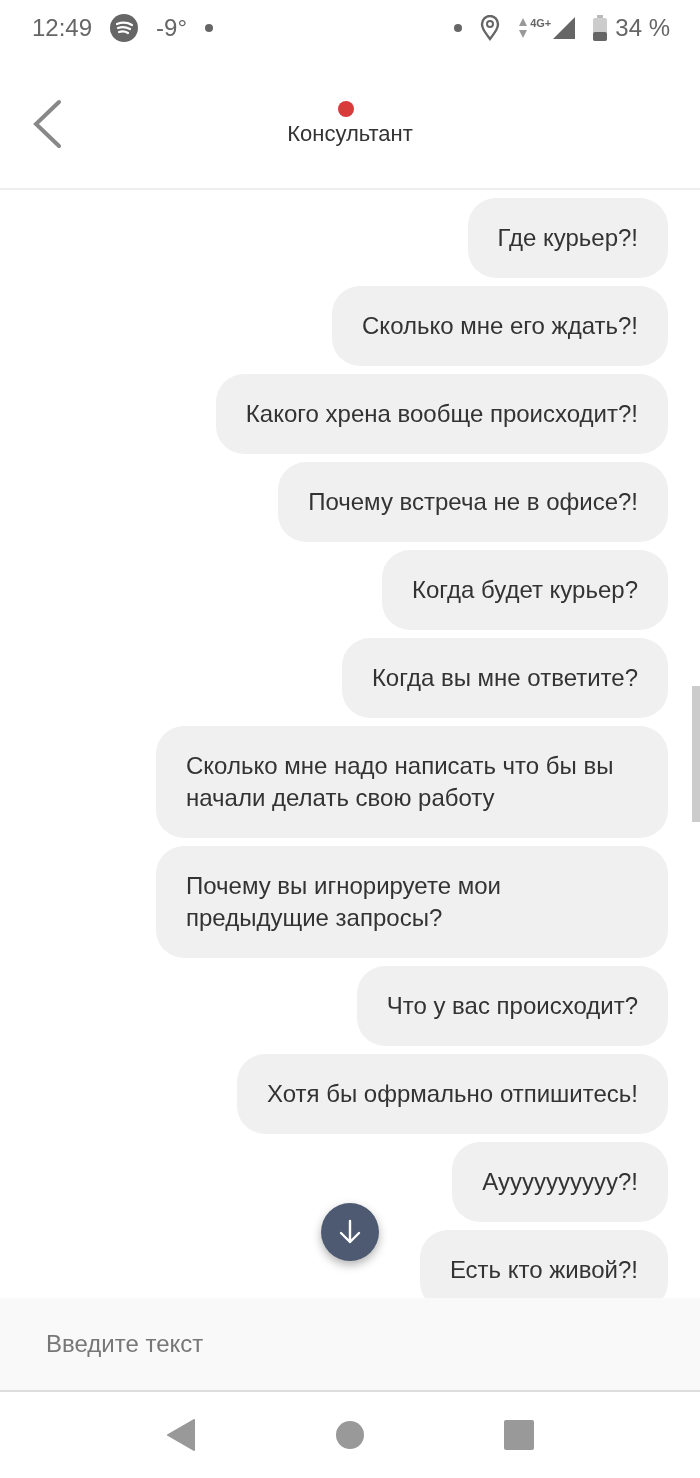 Image resolution: width=700 pixels, height=1478 pixels. What do you see at coordinates (600, 27) in the screenshot?
I see `battery-icon` at bounding box center [600, 27].